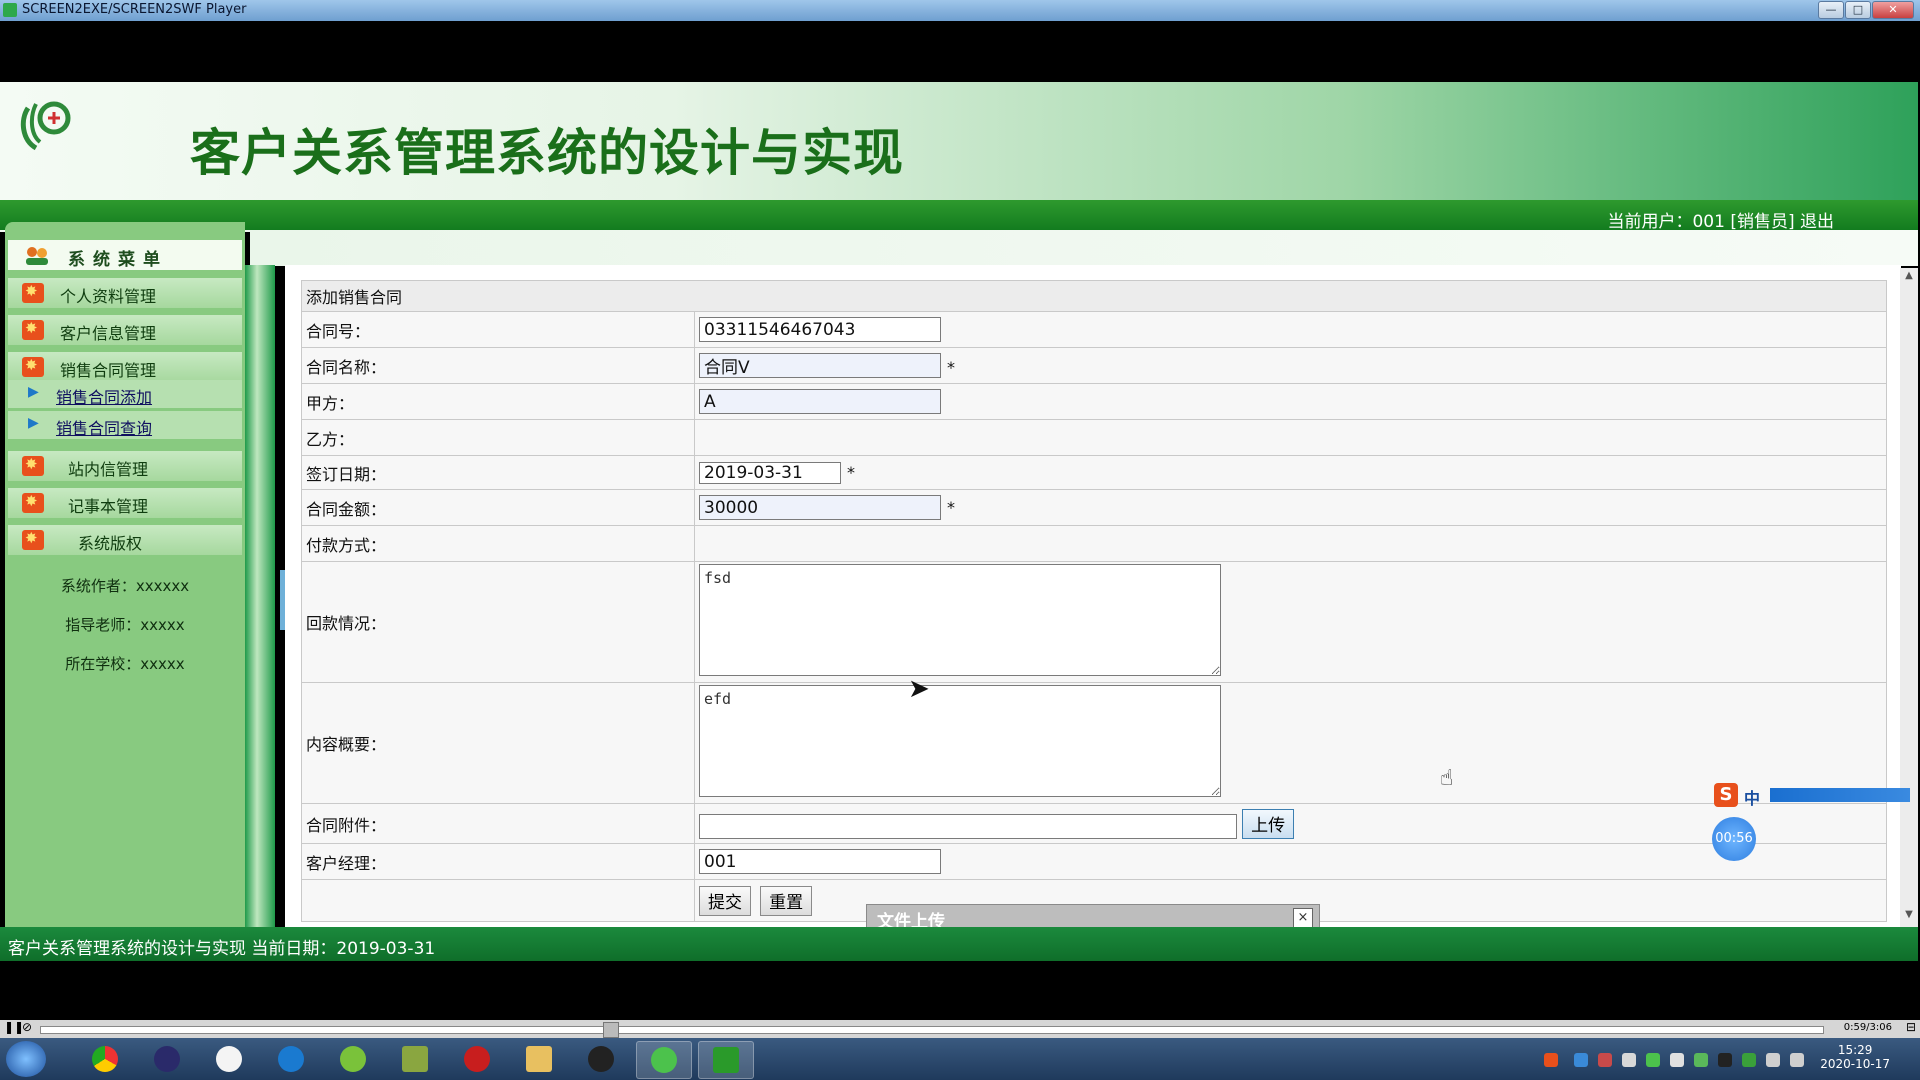 This screenshot has height=1080, width=1920. I want to click on system-clock: 15:29 2020-10-17, so click(1855, 1057).